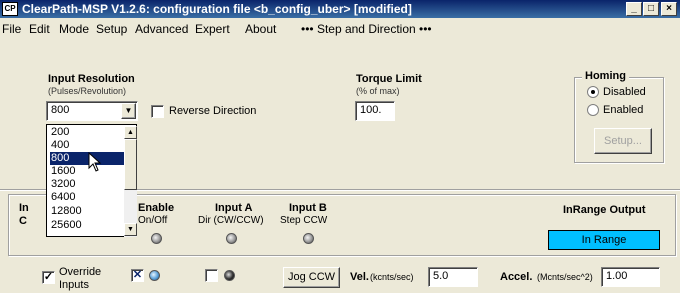 This screenshot has height=293, width=680. What do you see at coordinates (91, 79) in the screenshot?
I see `input-resolution-label: Input Resolution` at bounding box center [91, 79].